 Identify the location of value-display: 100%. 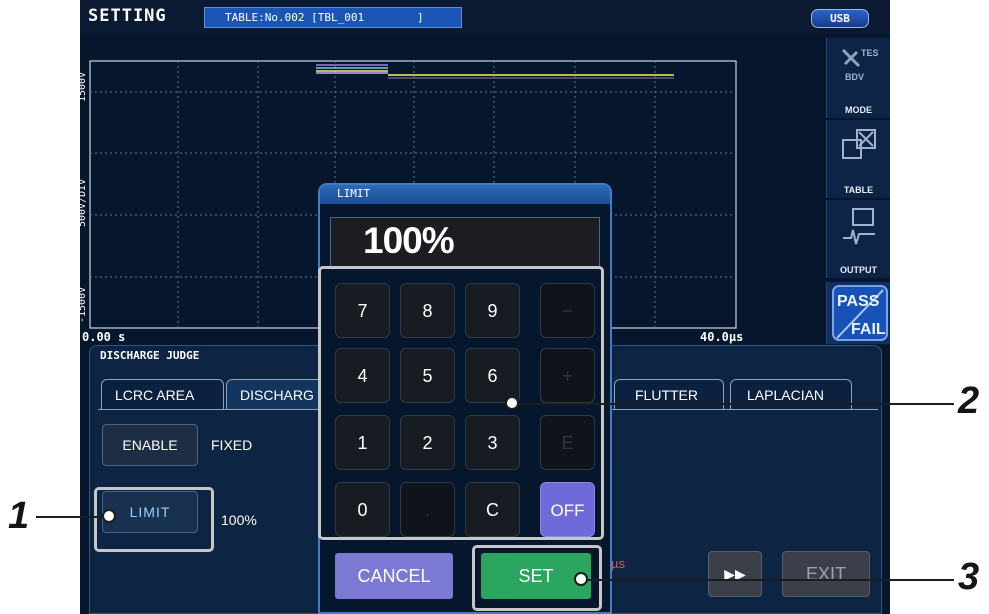
(465, 242).